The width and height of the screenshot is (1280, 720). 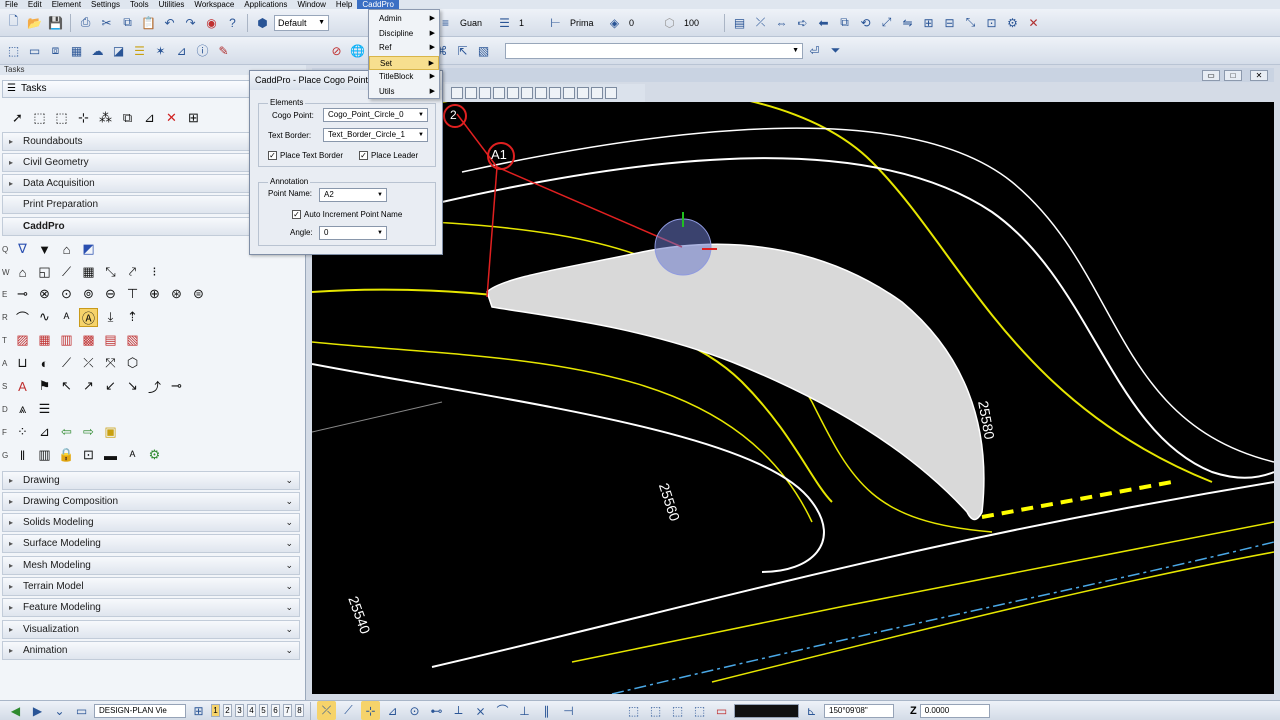 What do you see at coordinates (76, 50) in the screenshot?
I see `raster-icon: ▦` at bounding box center [76, 50].